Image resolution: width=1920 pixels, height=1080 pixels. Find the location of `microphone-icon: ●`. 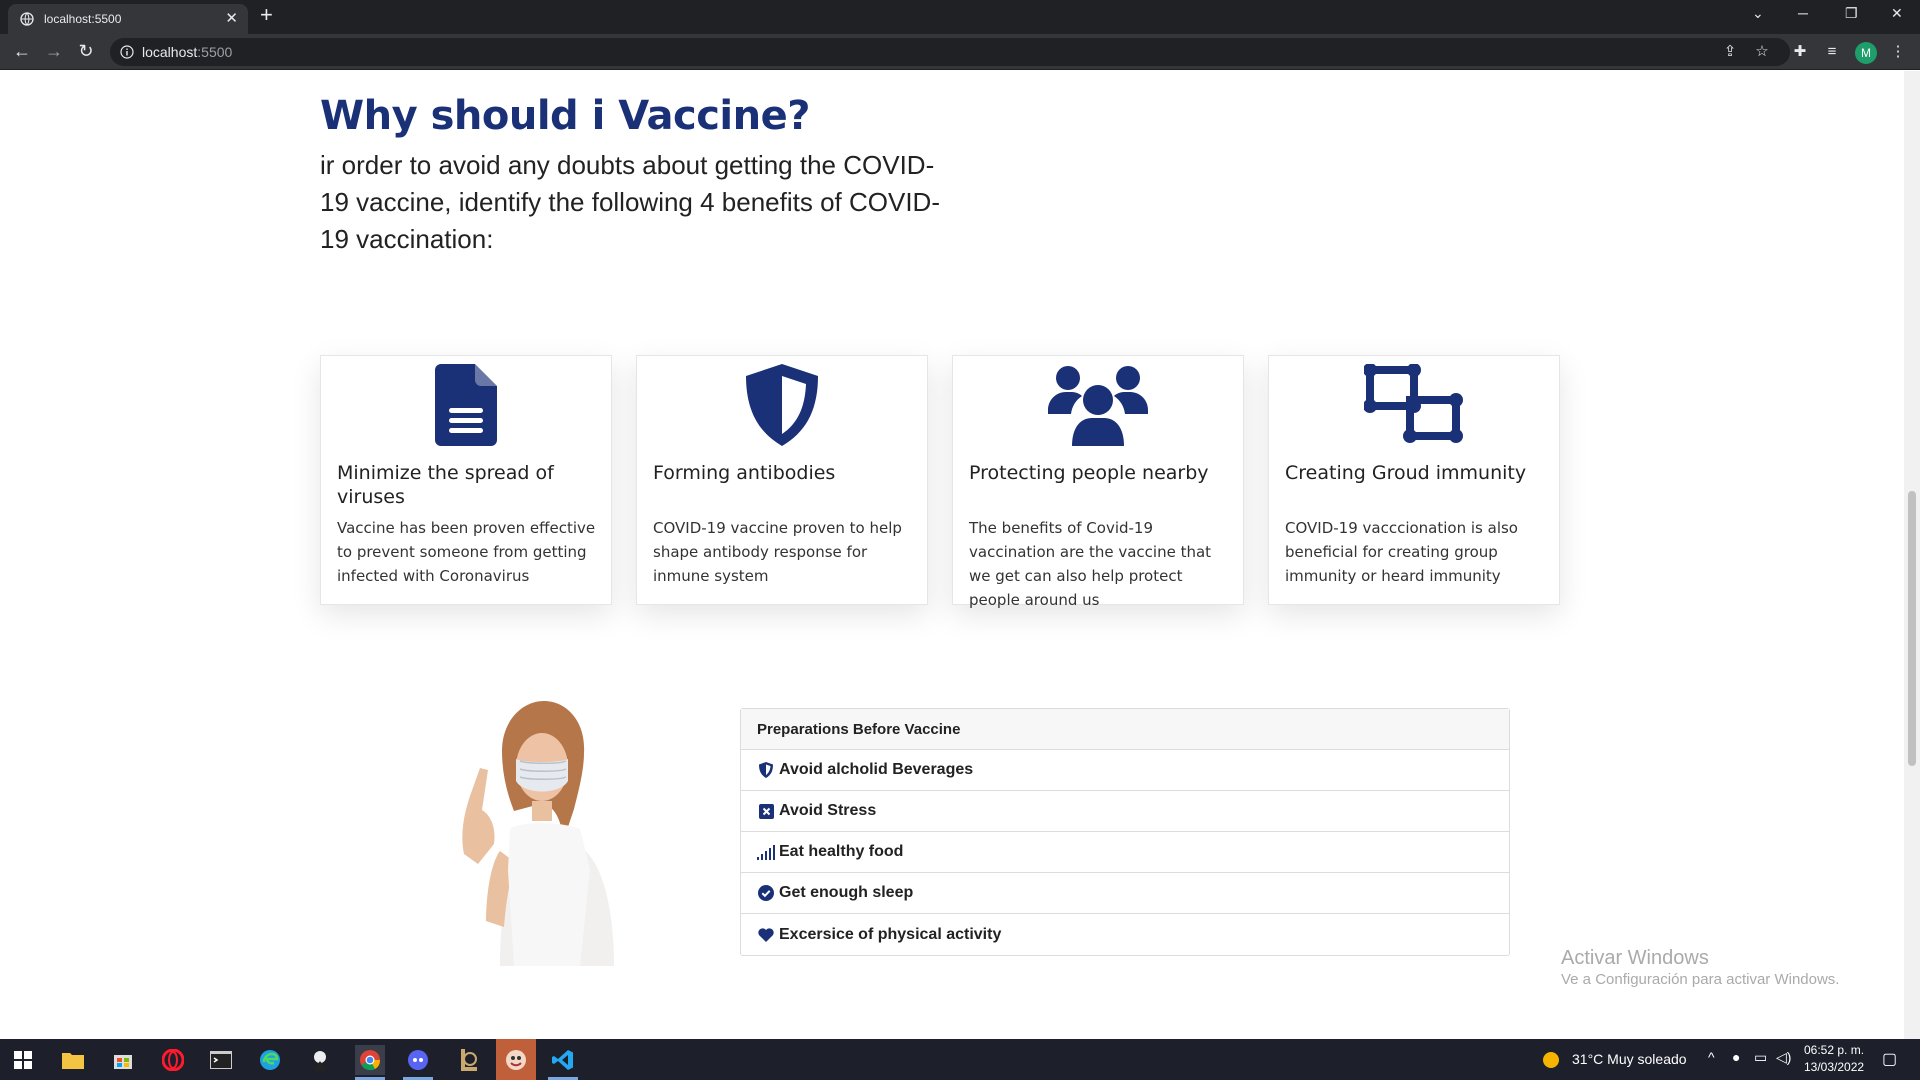

microphone-icon: ● is located at coordinates (1736, 1057).